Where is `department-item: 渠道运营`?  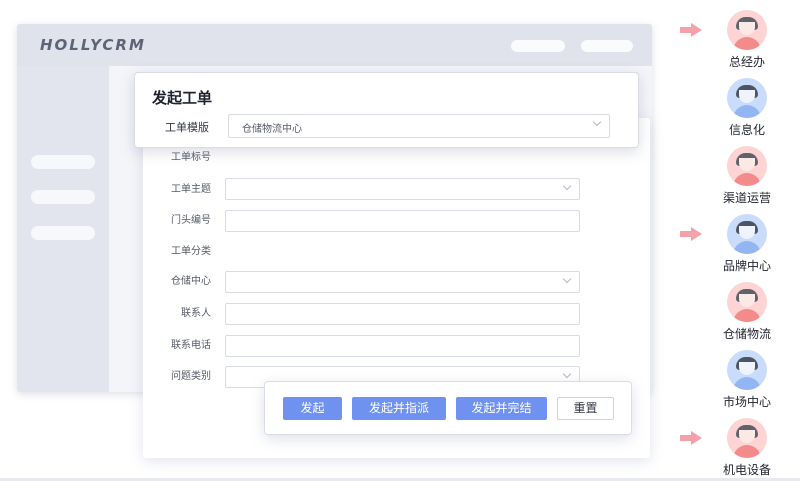 department-item: 渠道运营 is located at coordinates (740, 173).